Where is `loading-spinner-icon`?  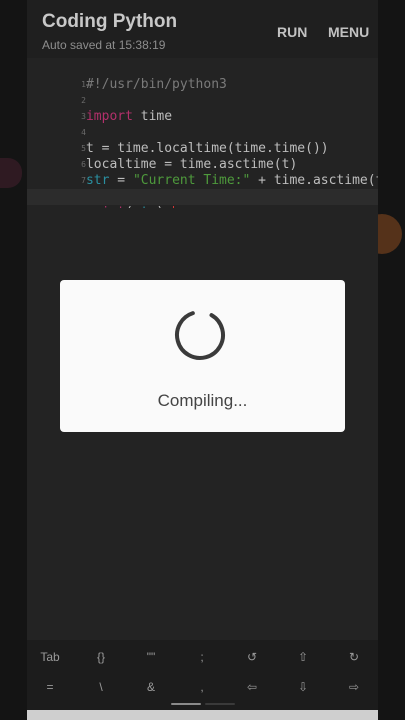 loading-spinner-icon is located at coordinates (200, 335).